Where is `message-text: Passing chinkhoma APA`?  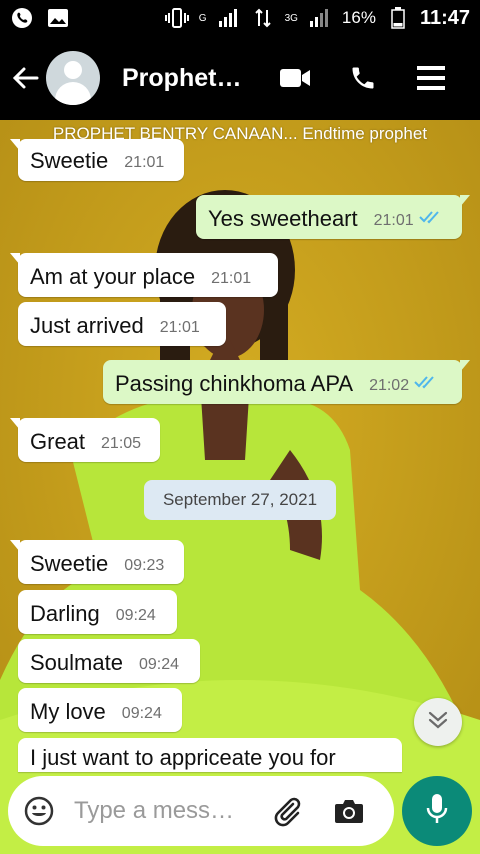
message-text: Passing chinkhoma APA is located at coordinates (234, 383).